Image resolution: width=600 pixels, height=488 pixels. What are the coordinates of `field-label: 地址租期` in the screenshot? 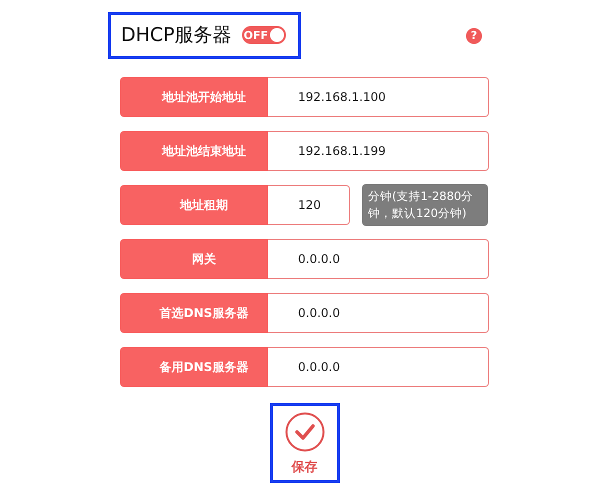 It's located at (194, 205).